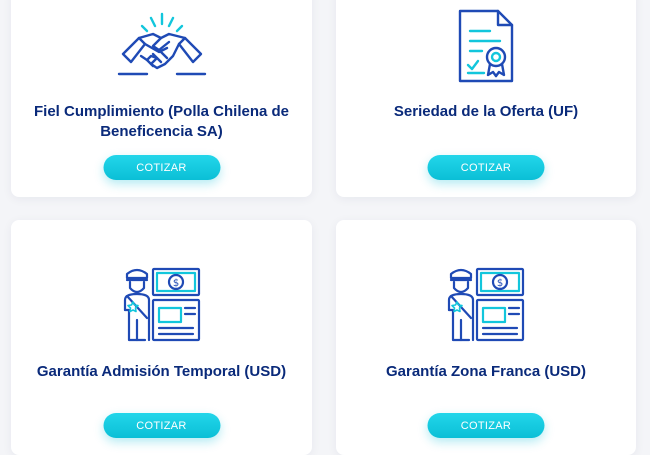  Describe the element at coordinates (162, 44) in the screenshot. I see `handshake-icon` at that location.